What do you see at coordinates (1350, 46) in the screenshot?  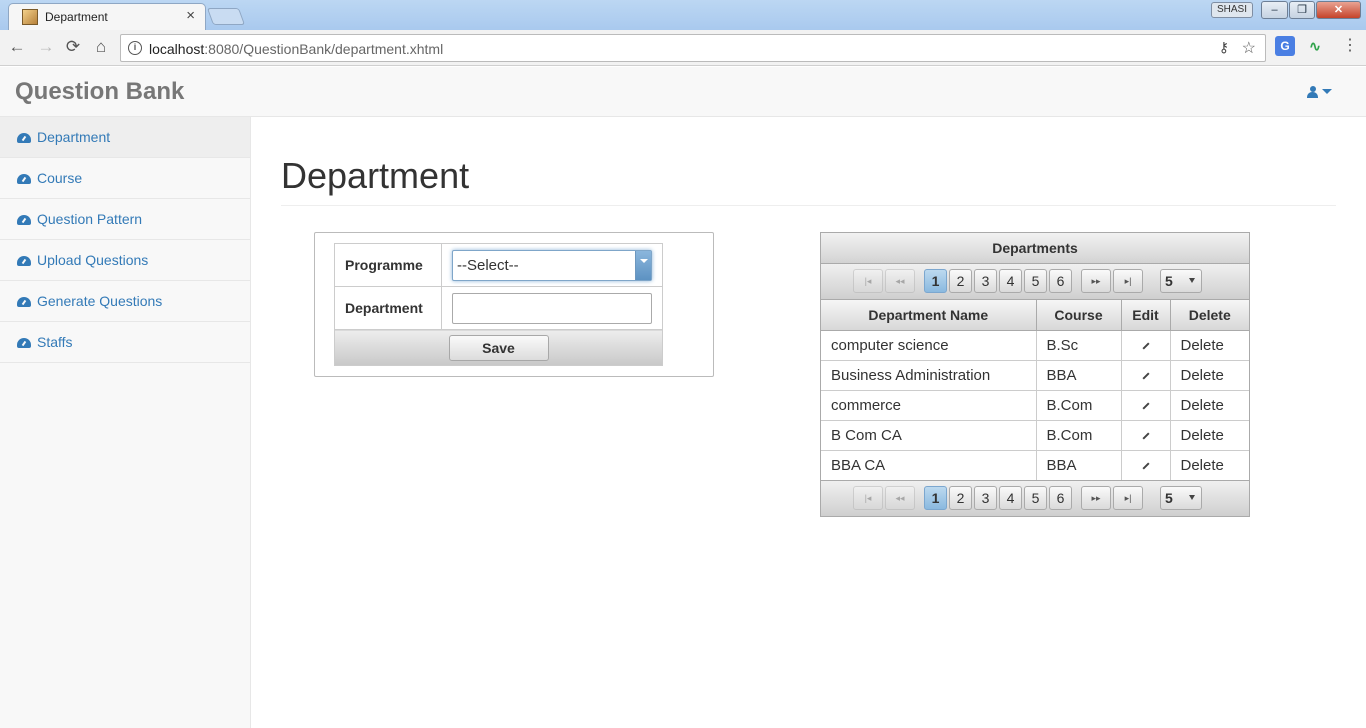 I see `browser-menu-icon: ⋮` at bounding box center [1350, 46].